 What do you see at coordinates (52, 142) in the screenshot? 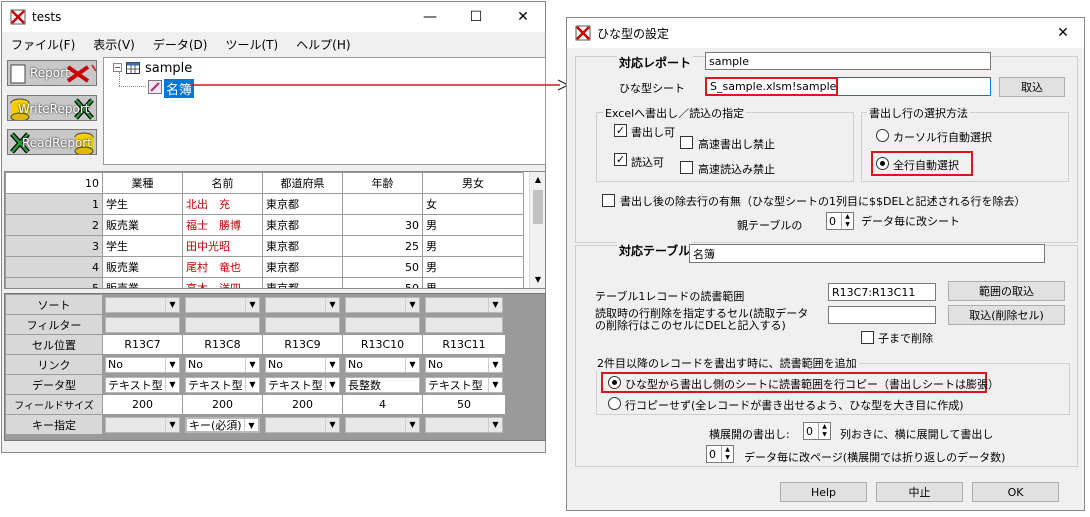
I see `read-report-button: ReadReport` at bounding box center [52, 142].